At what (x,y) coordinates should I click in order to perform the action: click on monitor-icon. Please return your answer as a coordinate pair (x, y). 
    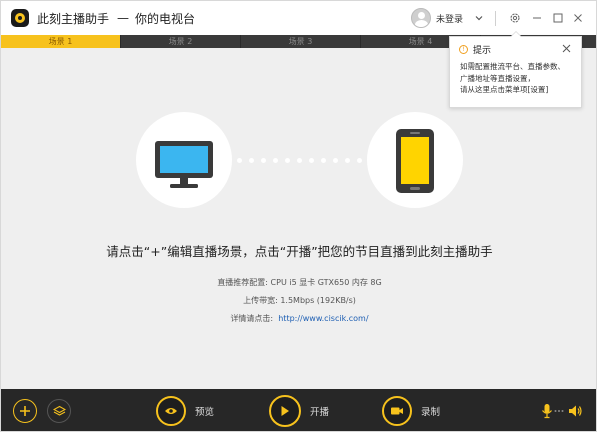
    Looking at the image, I should click on (184, 164).